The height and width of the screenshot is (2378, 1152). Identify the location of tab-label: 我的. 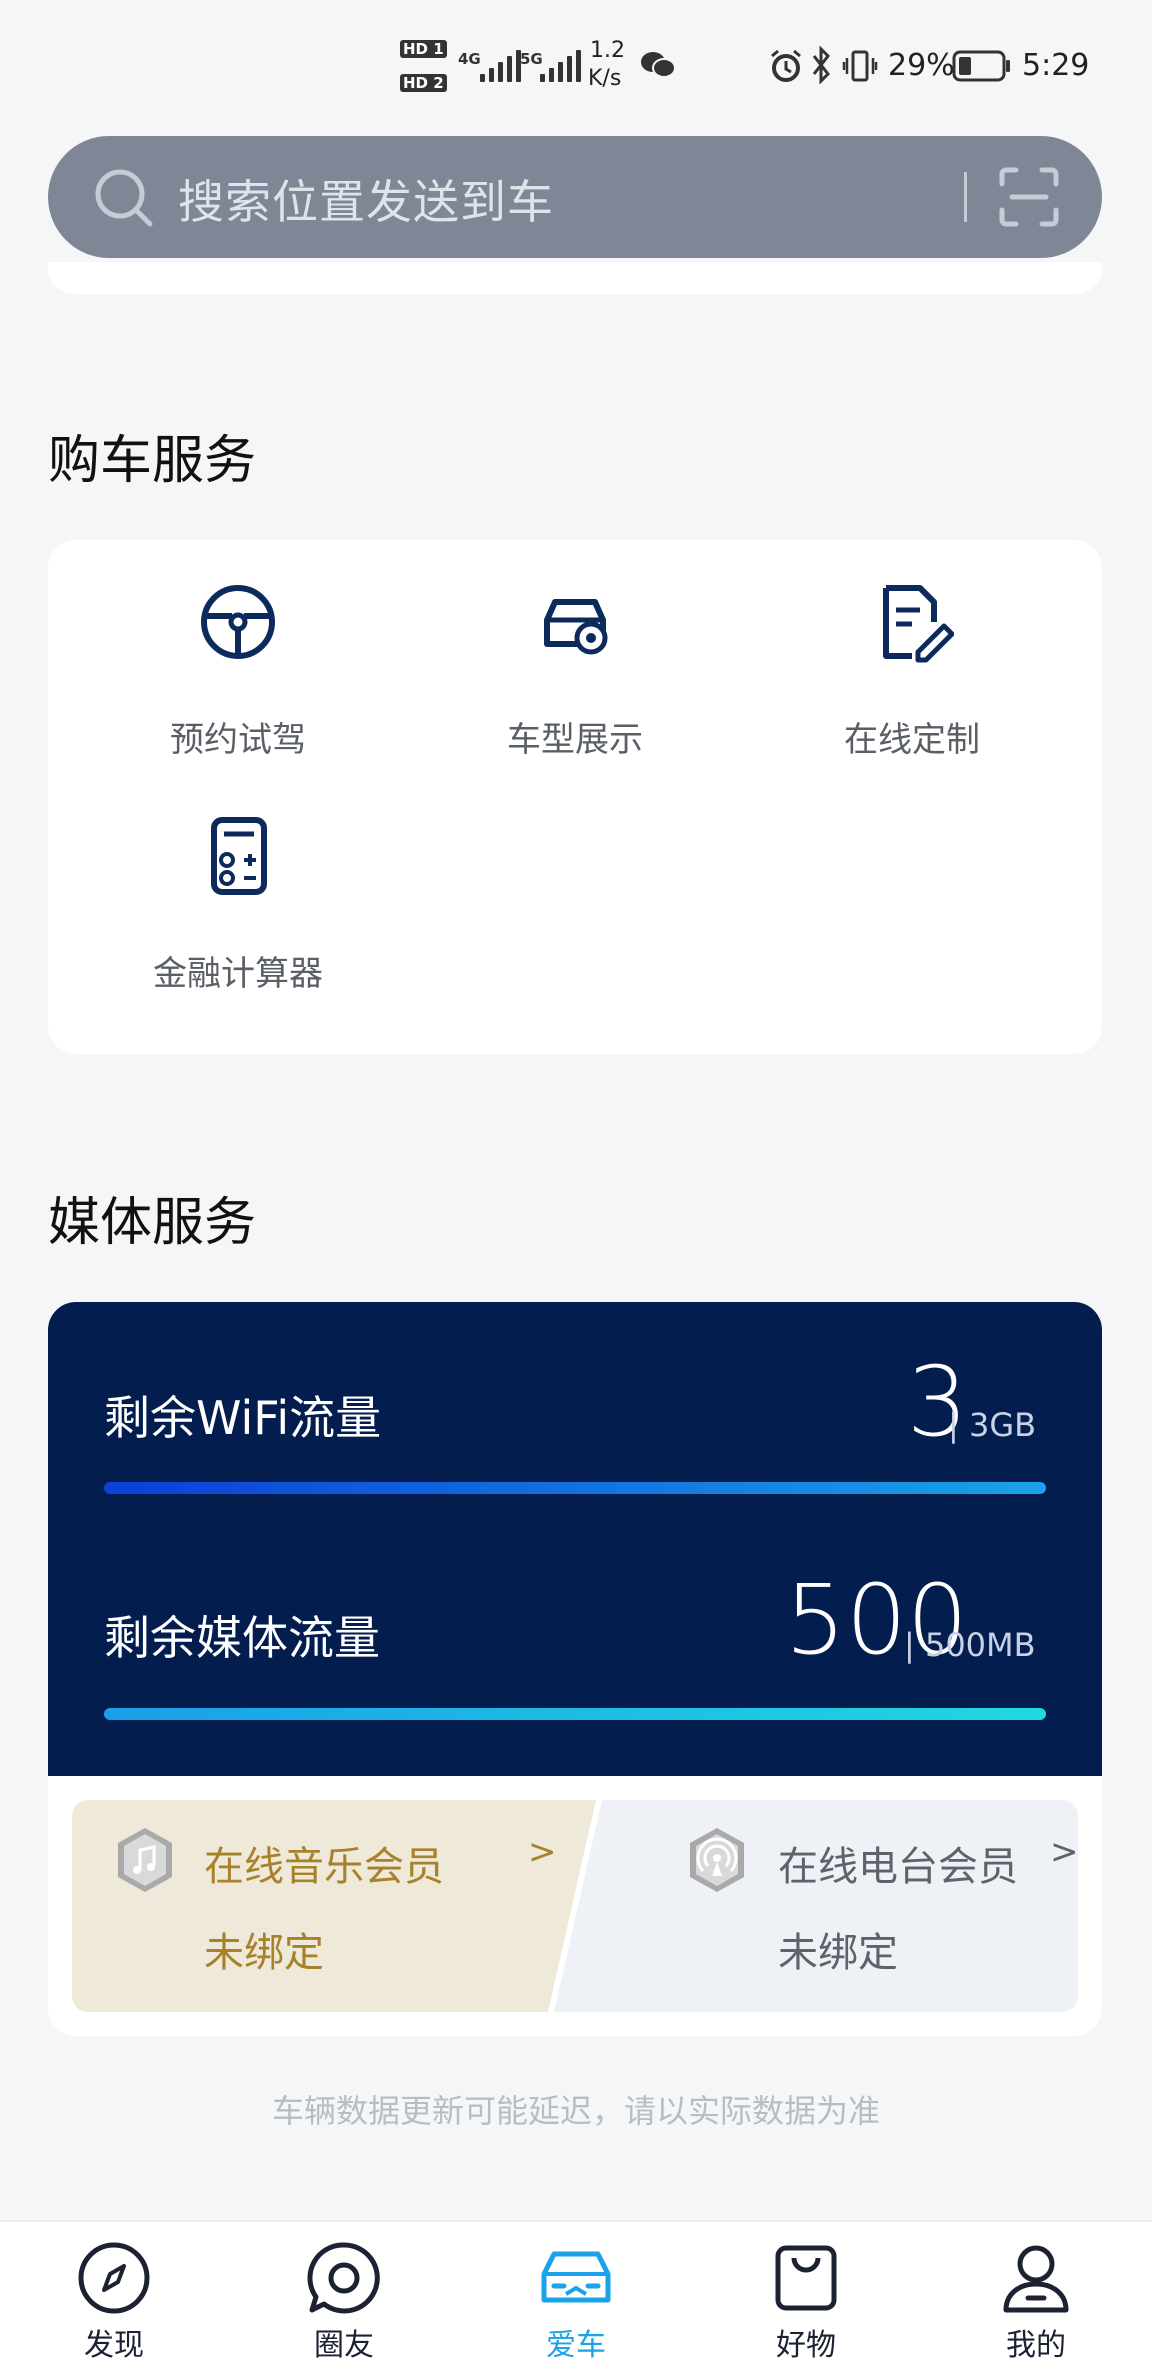
(1036, 2345).